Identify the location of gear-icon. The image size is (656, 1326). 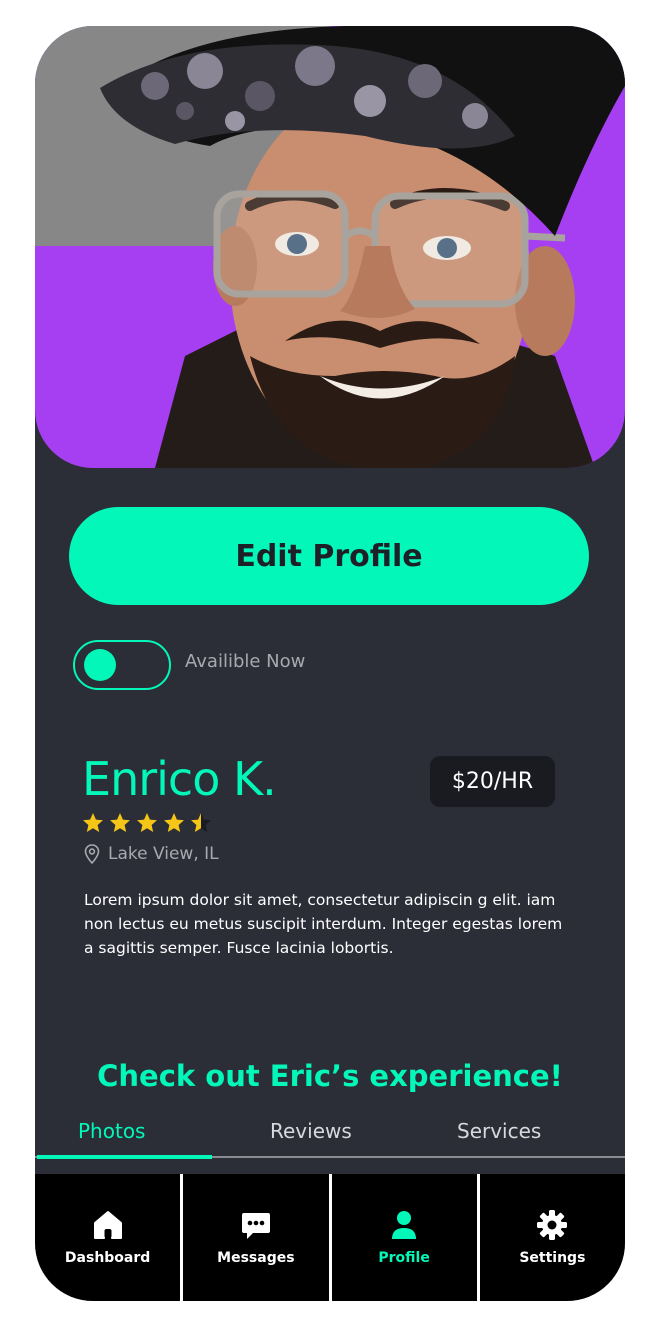
(552, 1225).